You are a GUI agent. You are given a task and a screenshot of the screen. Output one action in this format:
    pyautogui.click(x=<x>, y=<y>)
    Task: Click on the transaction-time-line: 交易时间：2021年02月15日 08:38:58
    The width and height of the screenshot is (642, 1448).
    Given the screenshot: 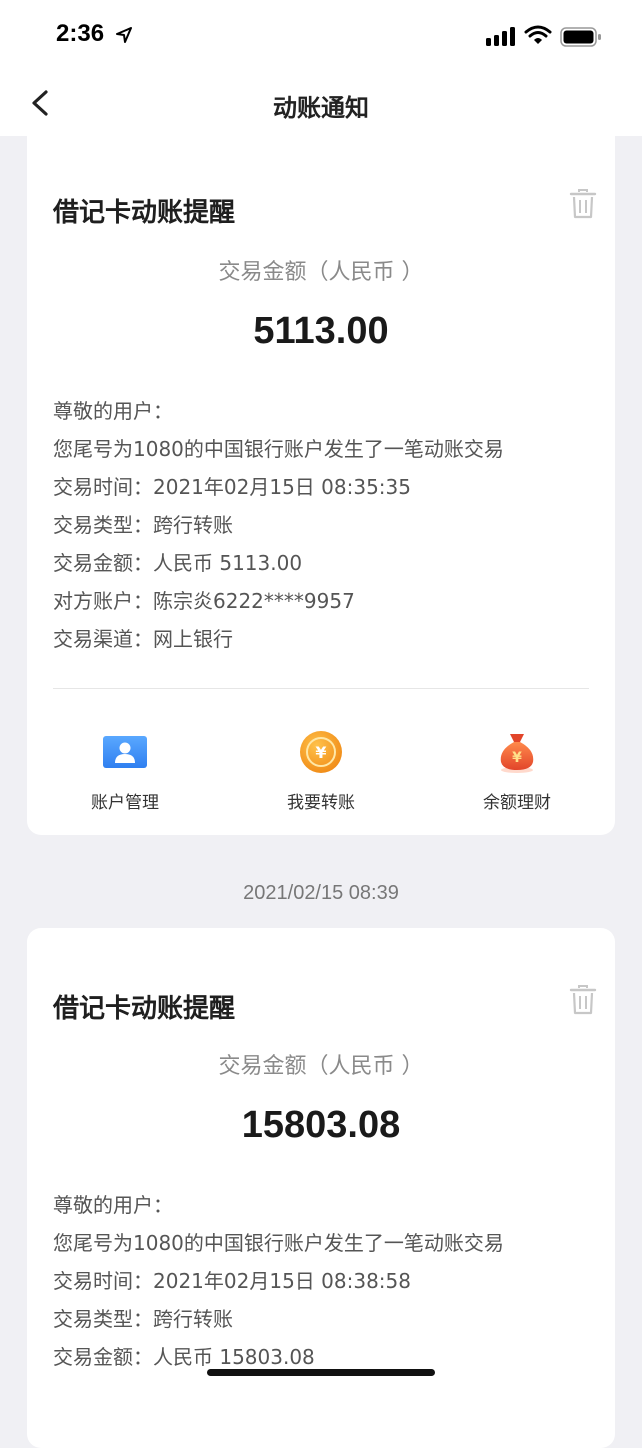 What is the action you would take?
    pyautogui.click(x=232, y=1281)
    